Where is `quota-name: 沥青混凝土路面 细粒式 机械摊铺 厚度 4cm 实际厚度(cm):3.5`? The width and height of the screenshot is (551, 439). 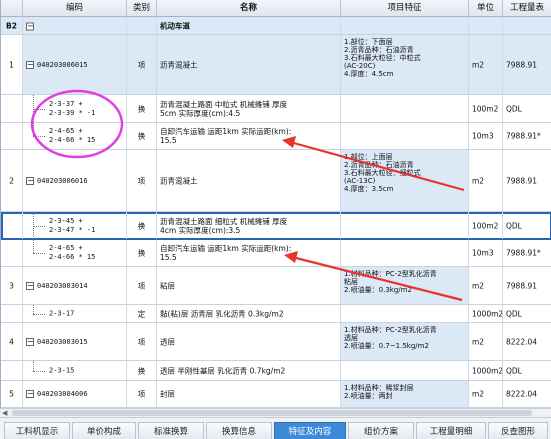 quota-name: 沥青混凝土路面 细粒式 机械摊铺 厚度 4cm 实际厚度(cm):3.5 is located at coordinates (224, 225).